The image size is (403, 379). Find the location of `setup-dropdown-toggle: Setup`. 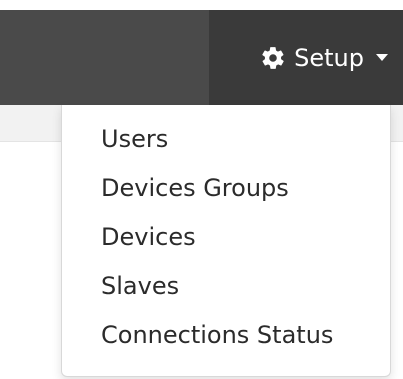

setup-dropdown-toggle: Setup is located at coordinates (306, 57).